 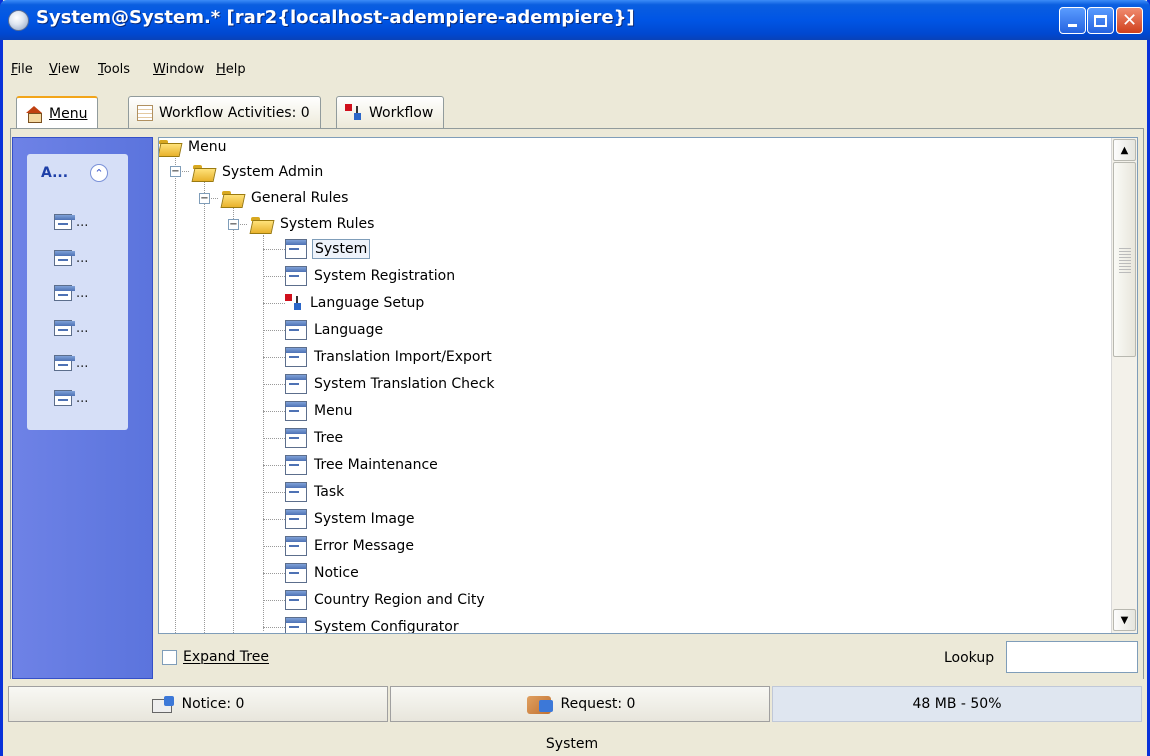 I want to click on scroll-up-button: ▲, so click(x=1124, y=150).